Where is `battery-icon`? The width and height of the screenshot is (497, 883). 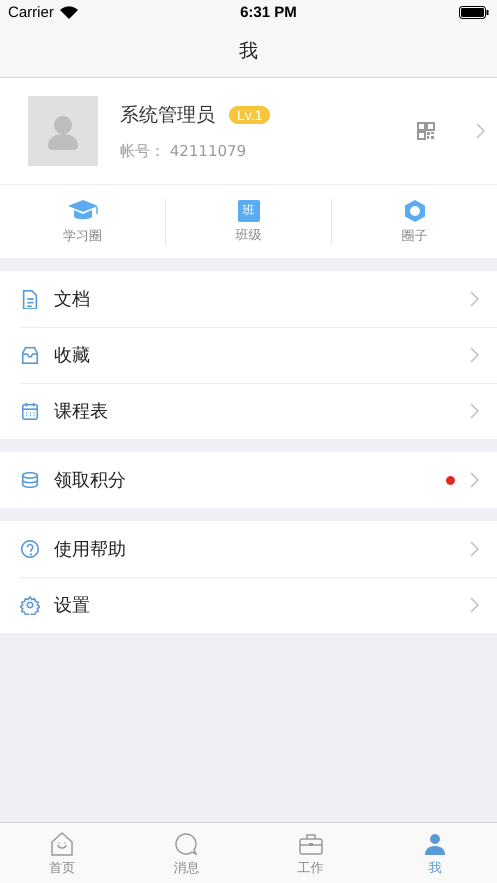 battery-icon is located at coordinates (473, 12).